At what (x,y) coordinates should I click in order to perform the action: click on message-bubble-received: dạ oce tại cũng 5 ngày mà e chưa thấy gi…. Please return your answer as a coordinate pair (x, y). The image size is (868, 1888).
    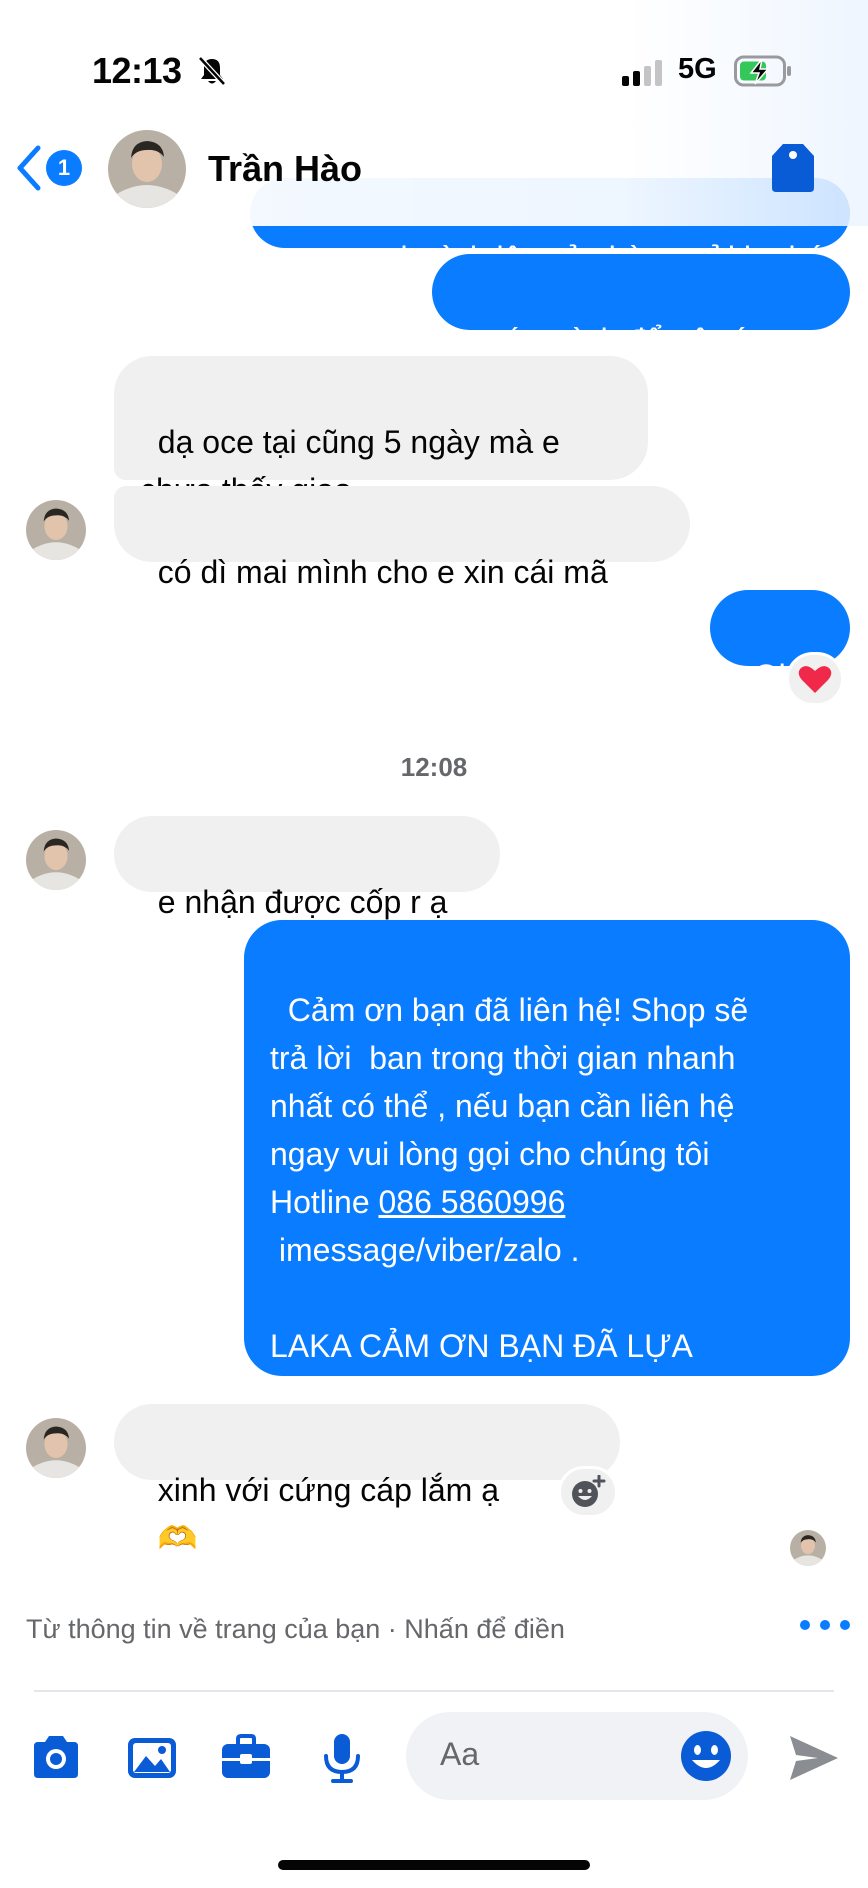
    Looking at the image, I should click on (381, 432).